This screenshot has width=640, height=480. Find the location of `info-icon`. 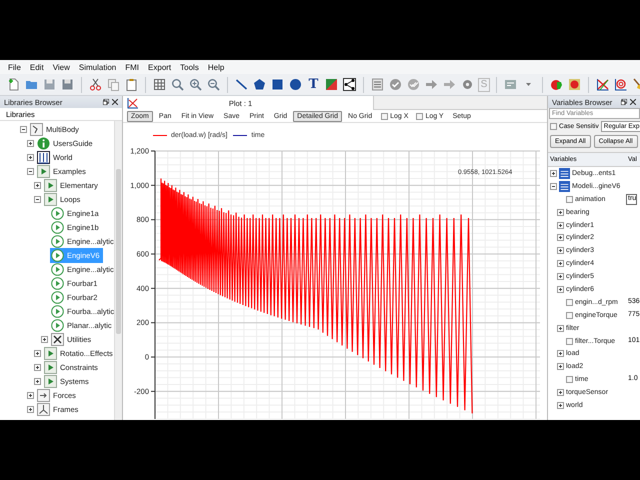

info-icon is located at coordinates (43, 143).